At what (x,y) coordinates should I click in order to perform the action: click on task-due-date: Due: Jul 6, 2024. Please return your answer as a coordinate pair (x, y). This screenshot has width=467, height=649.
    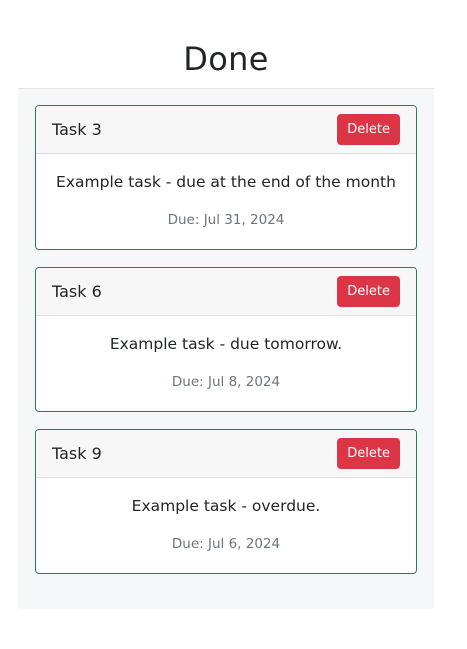
    Looking at the image, I should click on (226, 544).